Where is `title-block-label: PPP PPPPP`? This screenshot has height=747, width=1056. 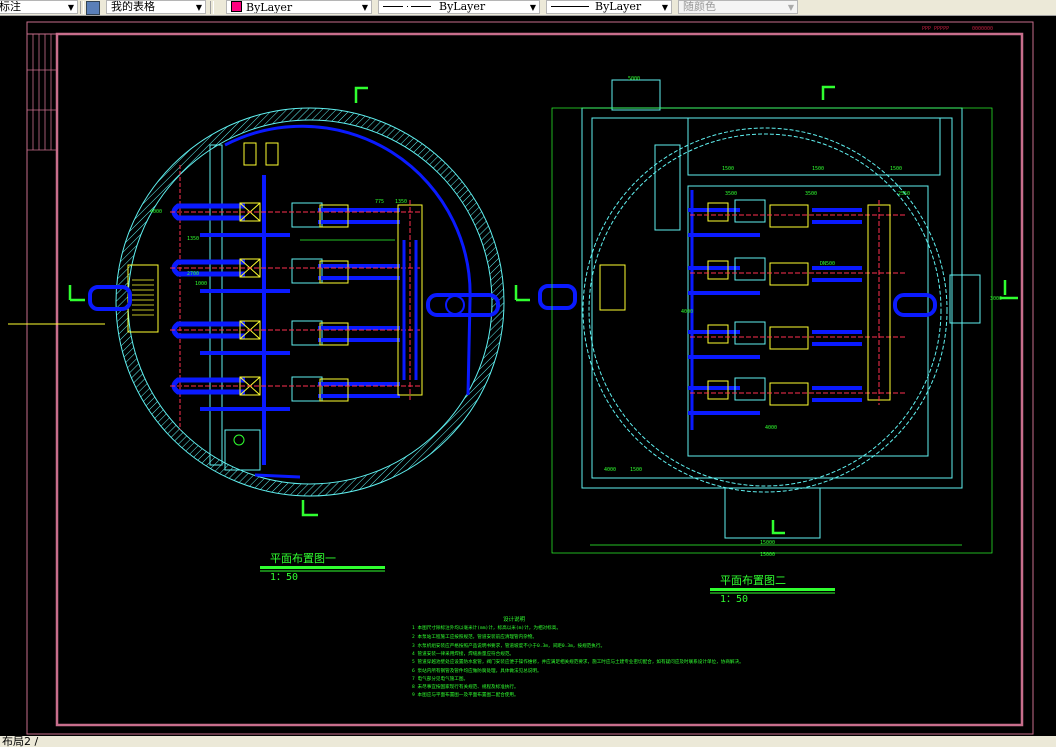 title-block-label: PPP PPPPP is located at coordinates (935, 29).